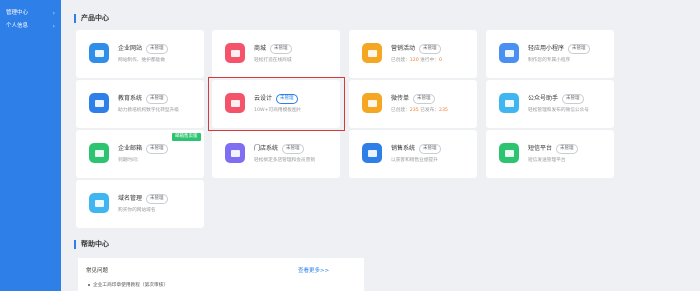  Describe the element at coordinates (130, 160) in the screenshot. I see `card-description: 到期时间：` at that location.